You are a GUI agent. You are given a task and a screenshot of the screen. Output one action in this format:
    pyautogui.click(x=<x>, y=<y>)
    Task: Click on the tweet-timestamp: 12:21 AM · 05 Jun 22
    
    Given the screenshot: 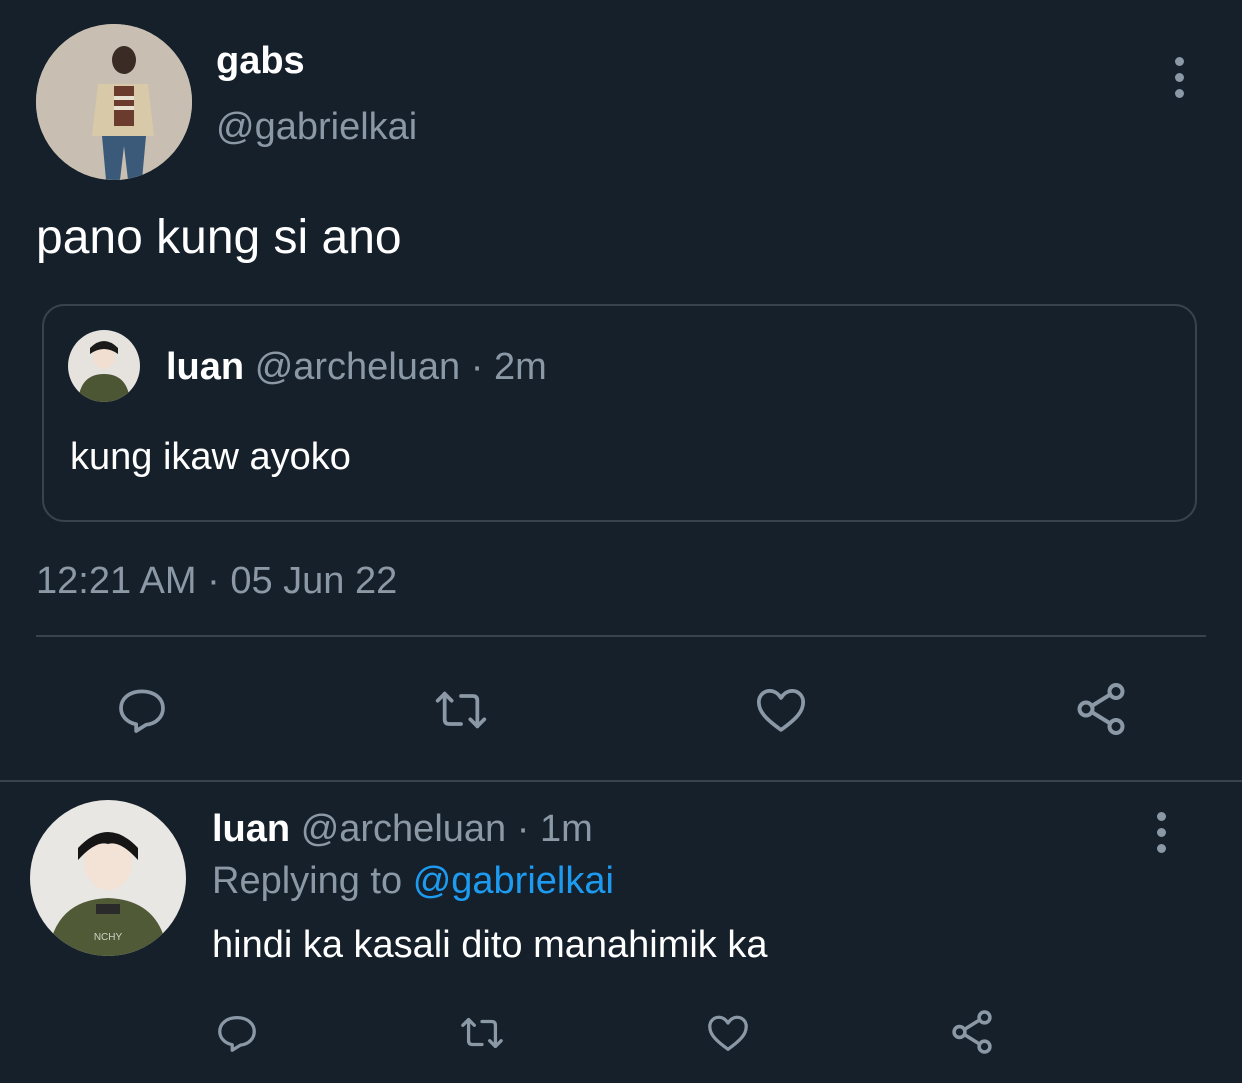 What is the action you would take?
    pyautogui.click(x=216, y=581)
    